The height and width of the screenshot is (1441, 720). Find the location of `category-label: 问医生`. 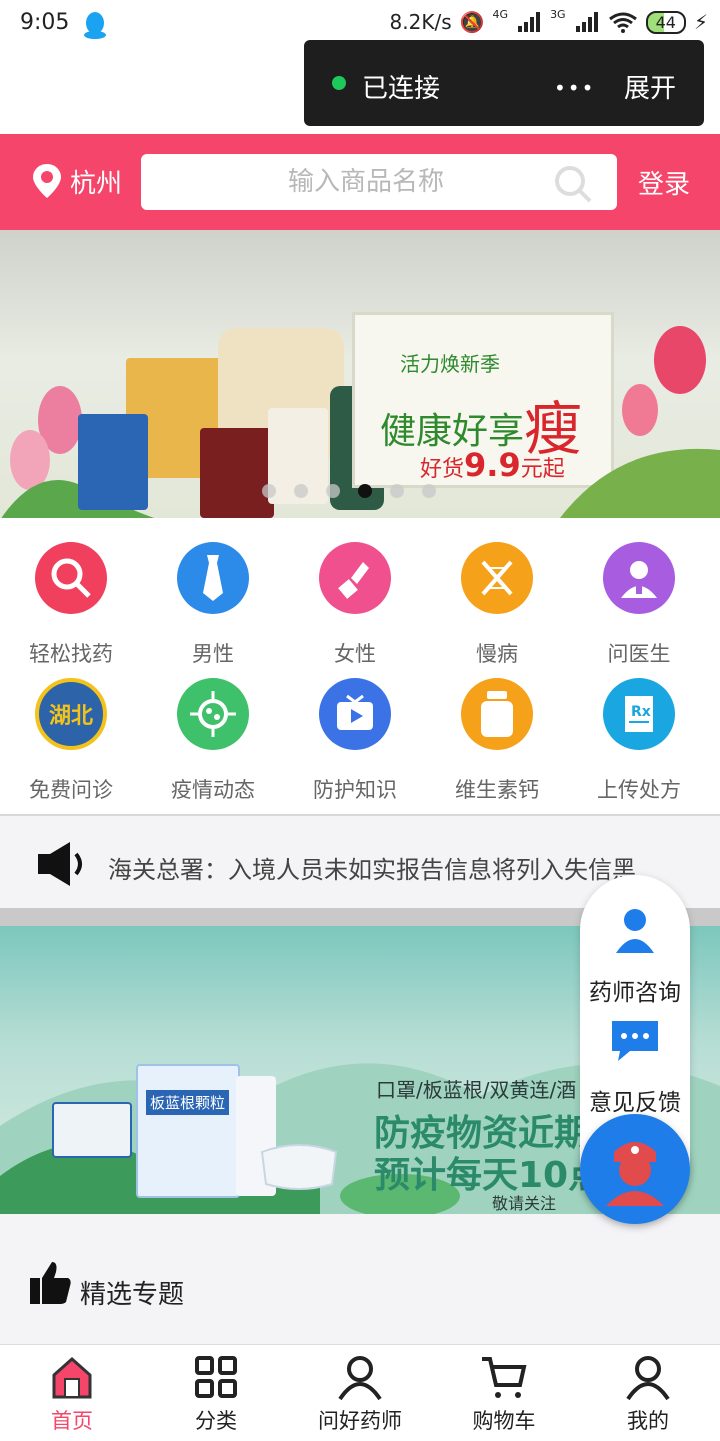

category-label: 问医生 is located at coordinates (639, 654).